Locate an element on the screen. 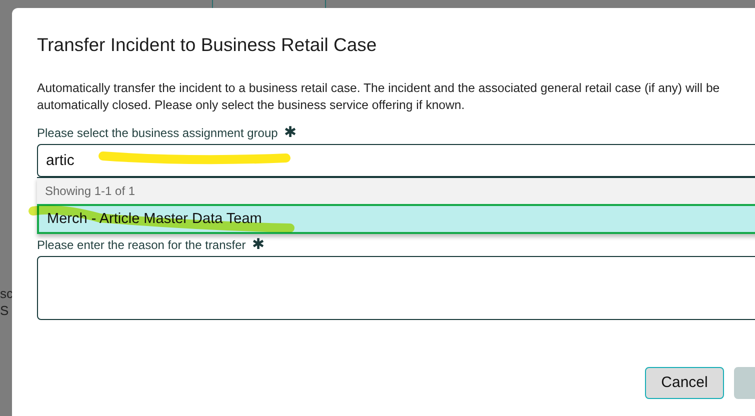 Image resolution: width=755 pixels, height=416 pixels. field-label: Please select the business assignment group is located at coordinates (157, 133).